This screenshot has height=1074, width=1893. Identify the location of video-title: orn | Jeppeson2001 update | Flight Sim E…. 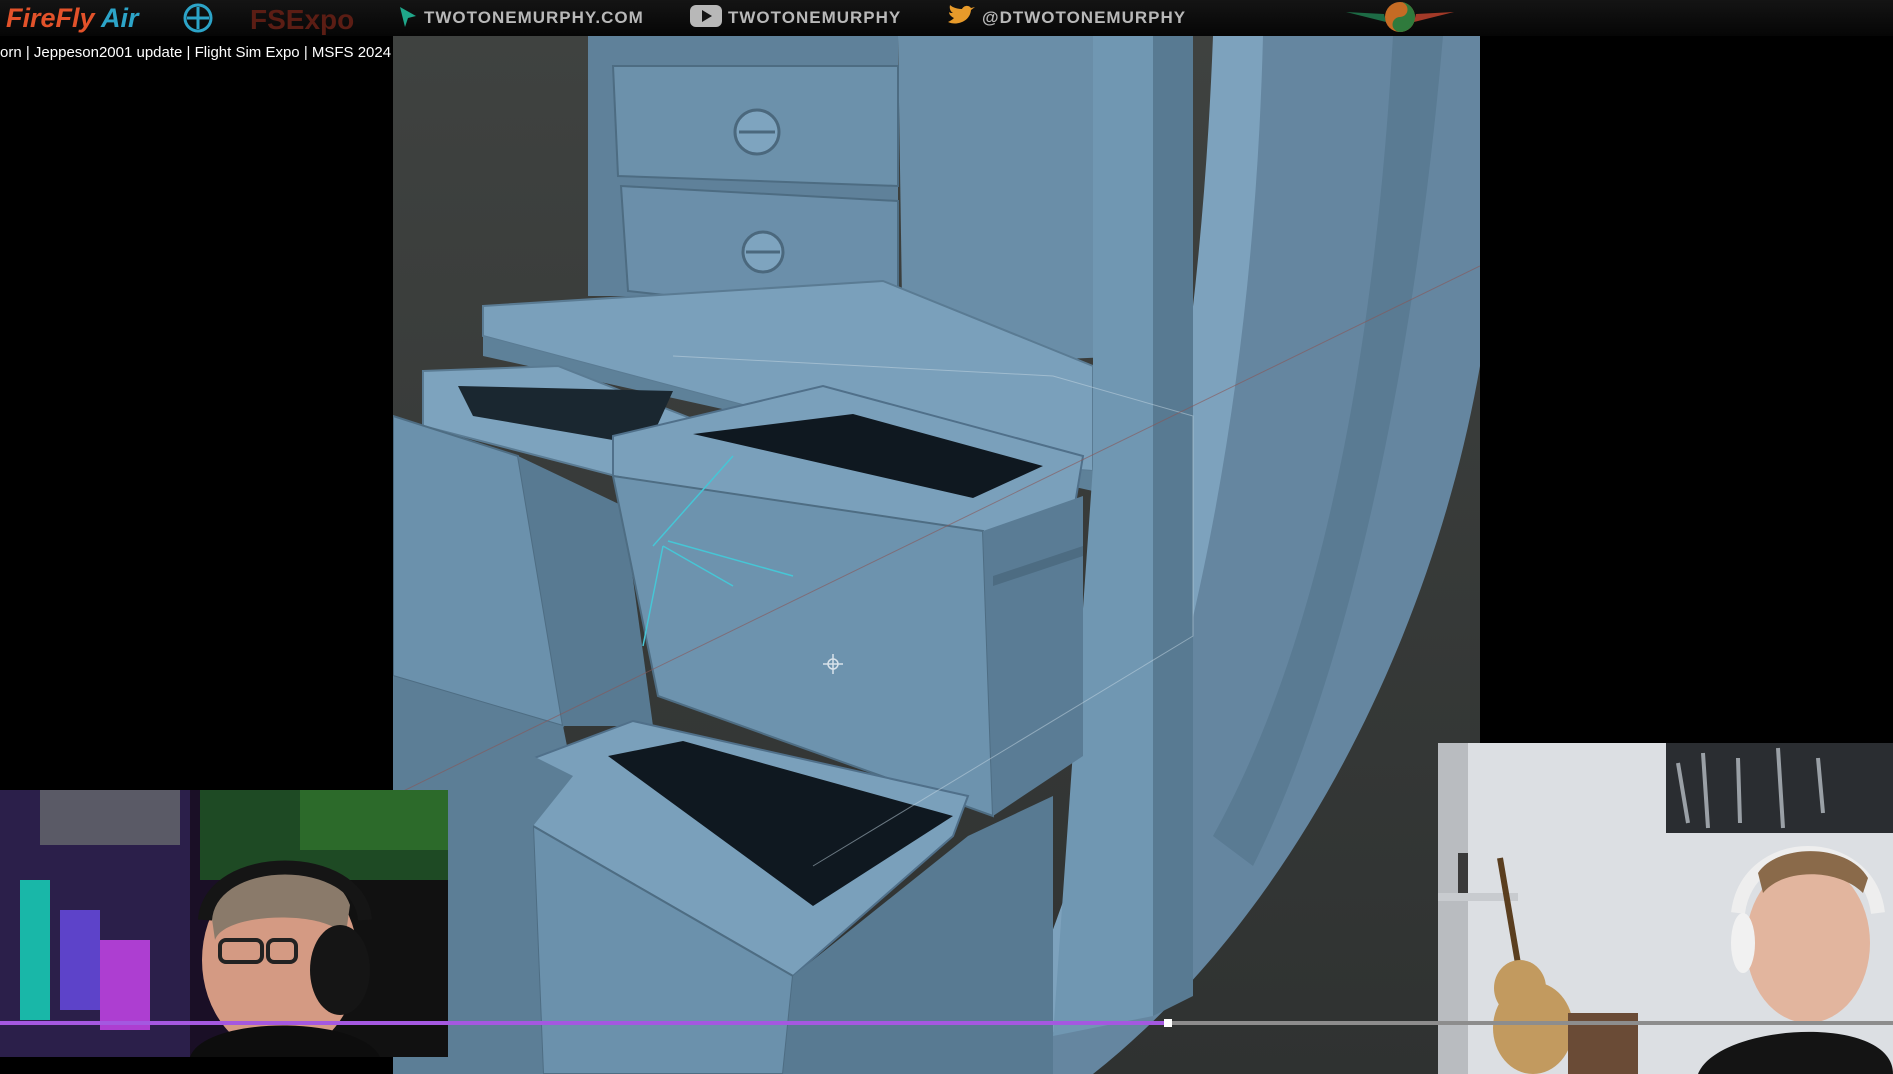
(196, 52).